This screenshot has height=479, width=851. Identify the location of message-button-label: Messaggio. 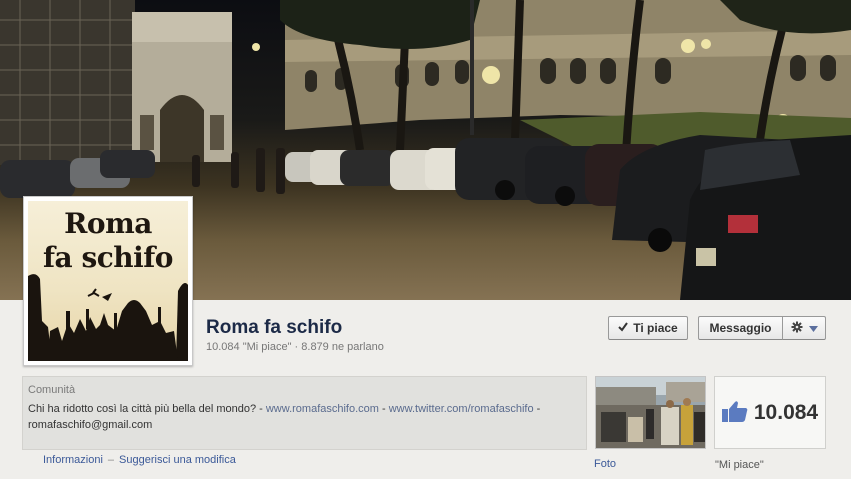
(740, 328).